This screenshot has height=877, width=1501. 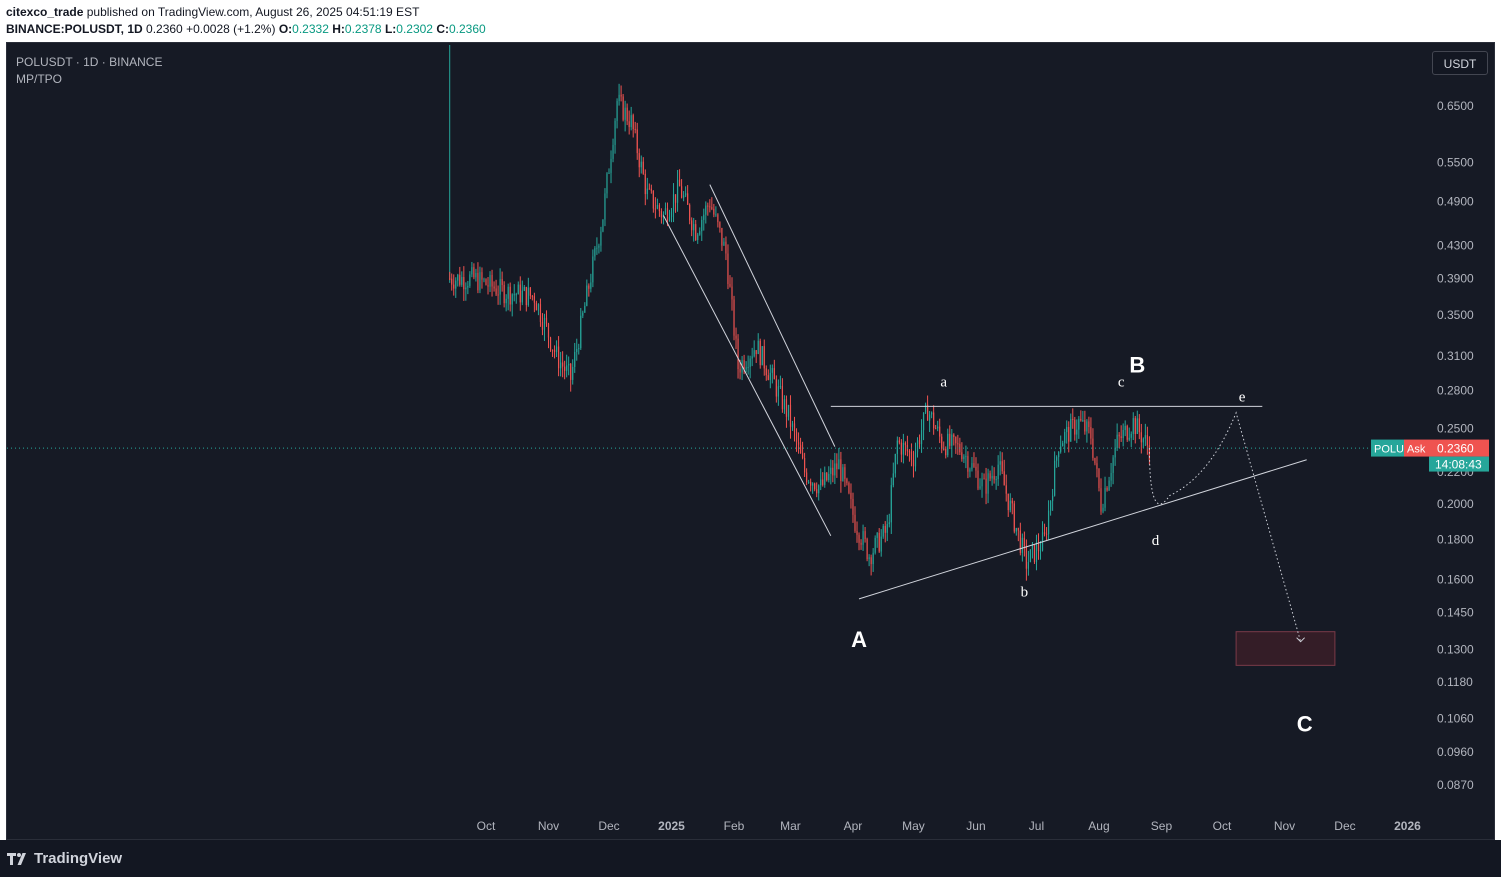 I want to click on price-tag-price: 0.2360, so click(x=1455, y=449).